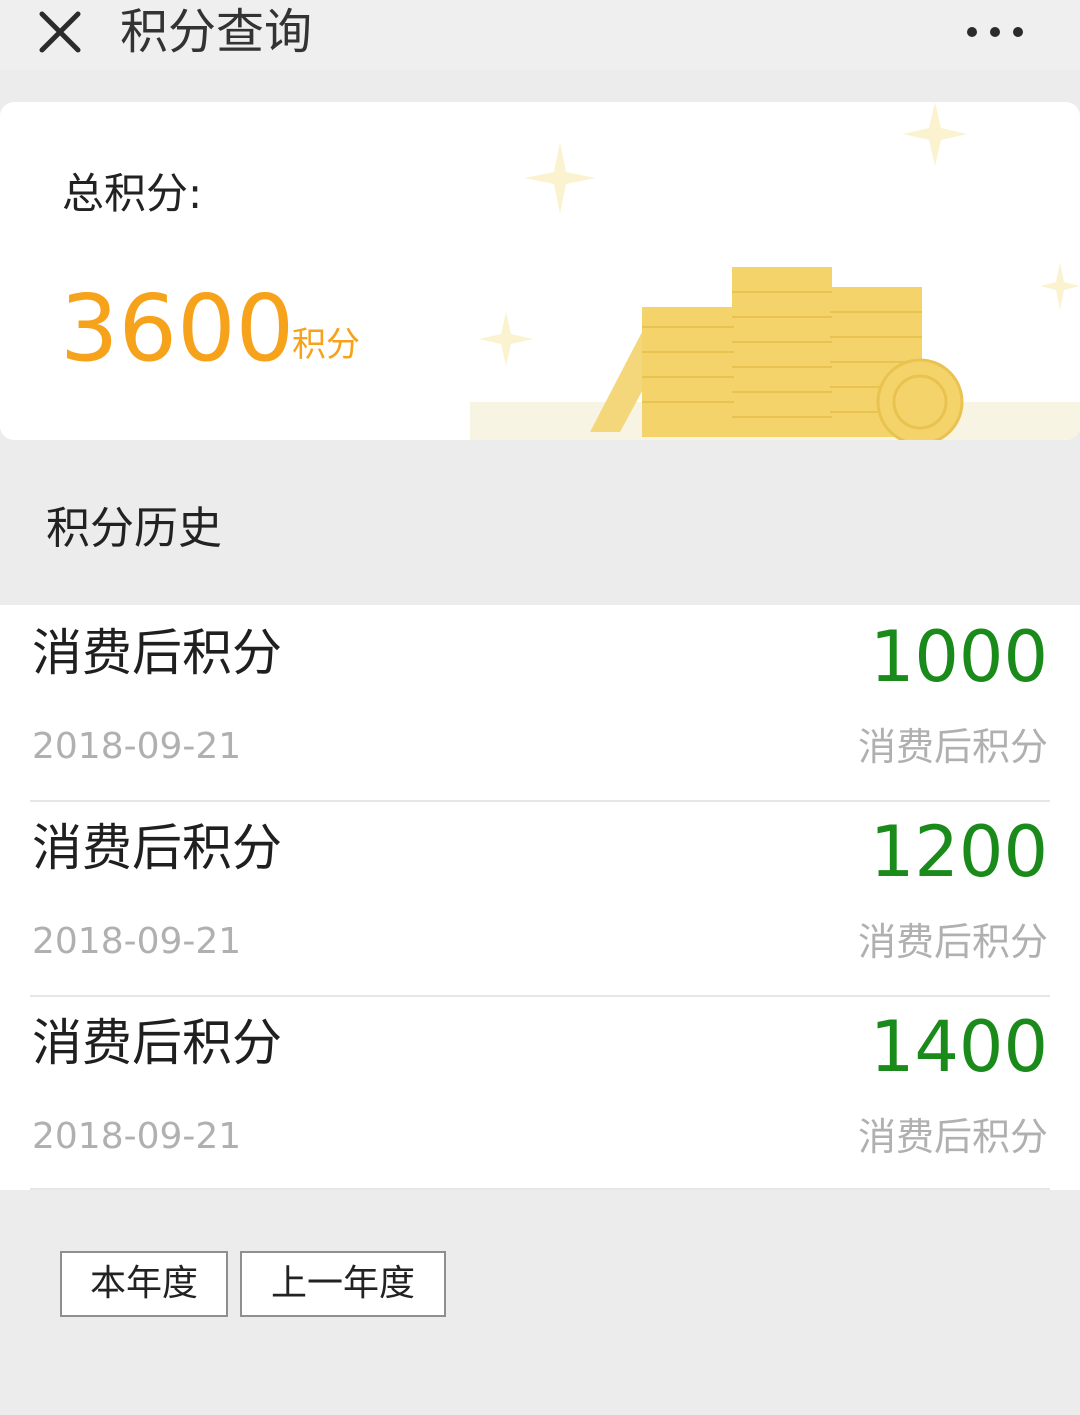 This screenshot has height=1415, width=1080. Describe the element at coordinates (540, 702) in the screenshot. I see `list-item: 消费后积分 1000 2018-09-21 消费后积分` at that location.